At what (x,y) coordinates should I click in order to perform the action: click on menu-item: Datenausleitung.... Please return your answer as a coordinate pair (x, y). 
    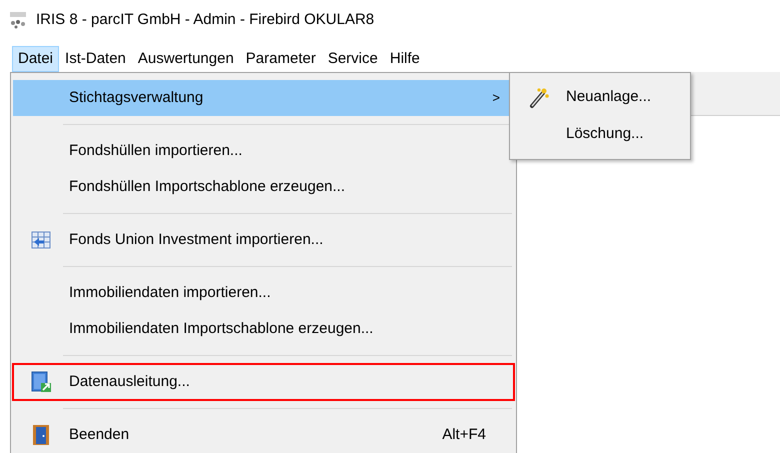
    Looking at the image, I should click on (263, 382).